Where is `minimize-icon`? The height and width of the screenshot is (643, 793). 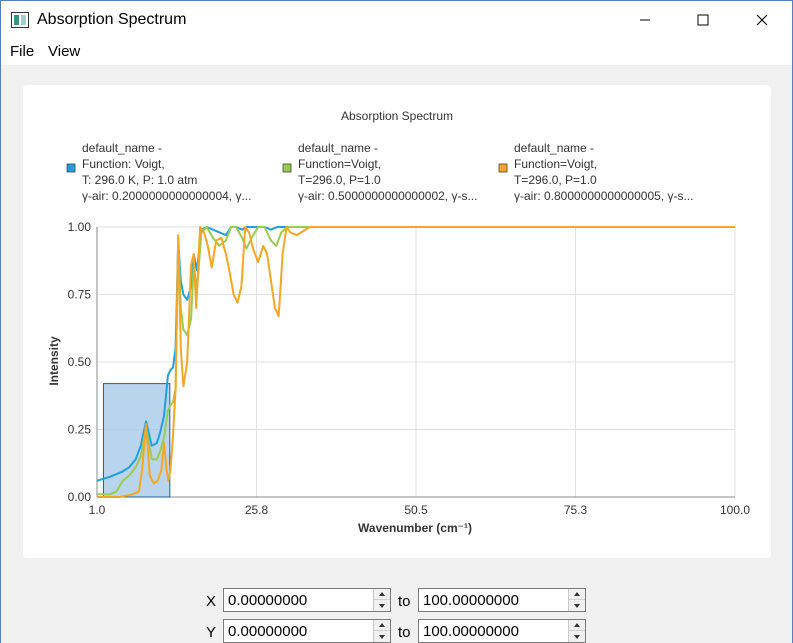 minimize-icon is located at coordinates (645, 20).